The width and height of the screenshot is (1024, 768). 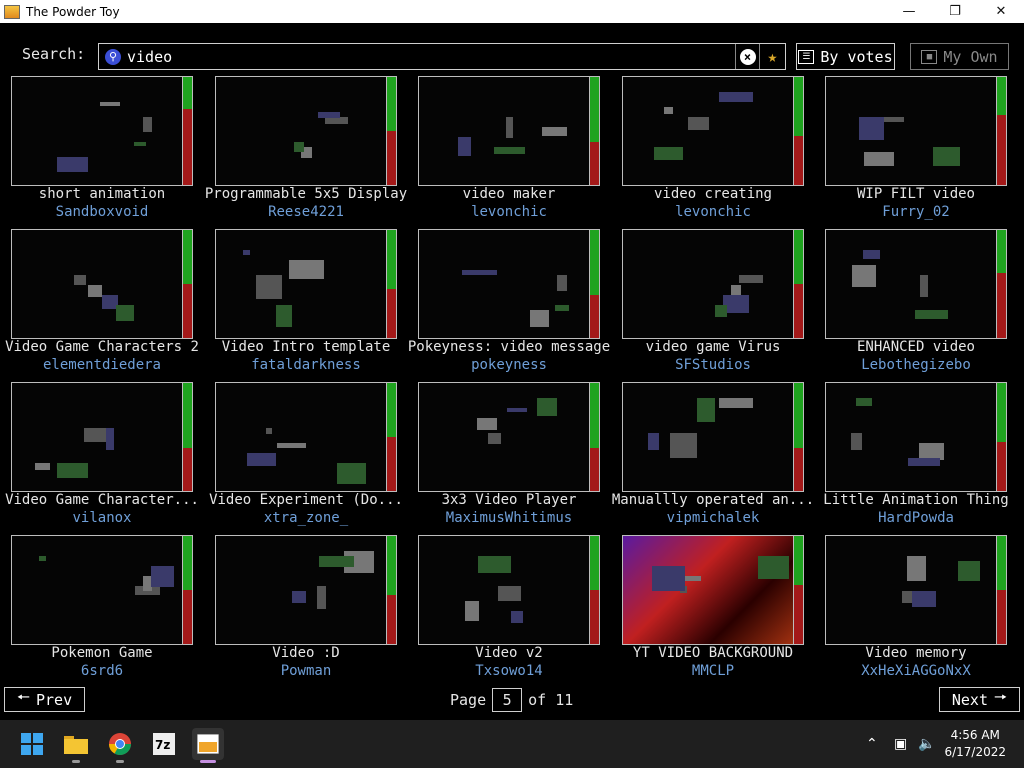 What do you see at coordinates (509, 653) in the screenshot?
I see `save-name: Video v2` at bounding box center [509, 653].